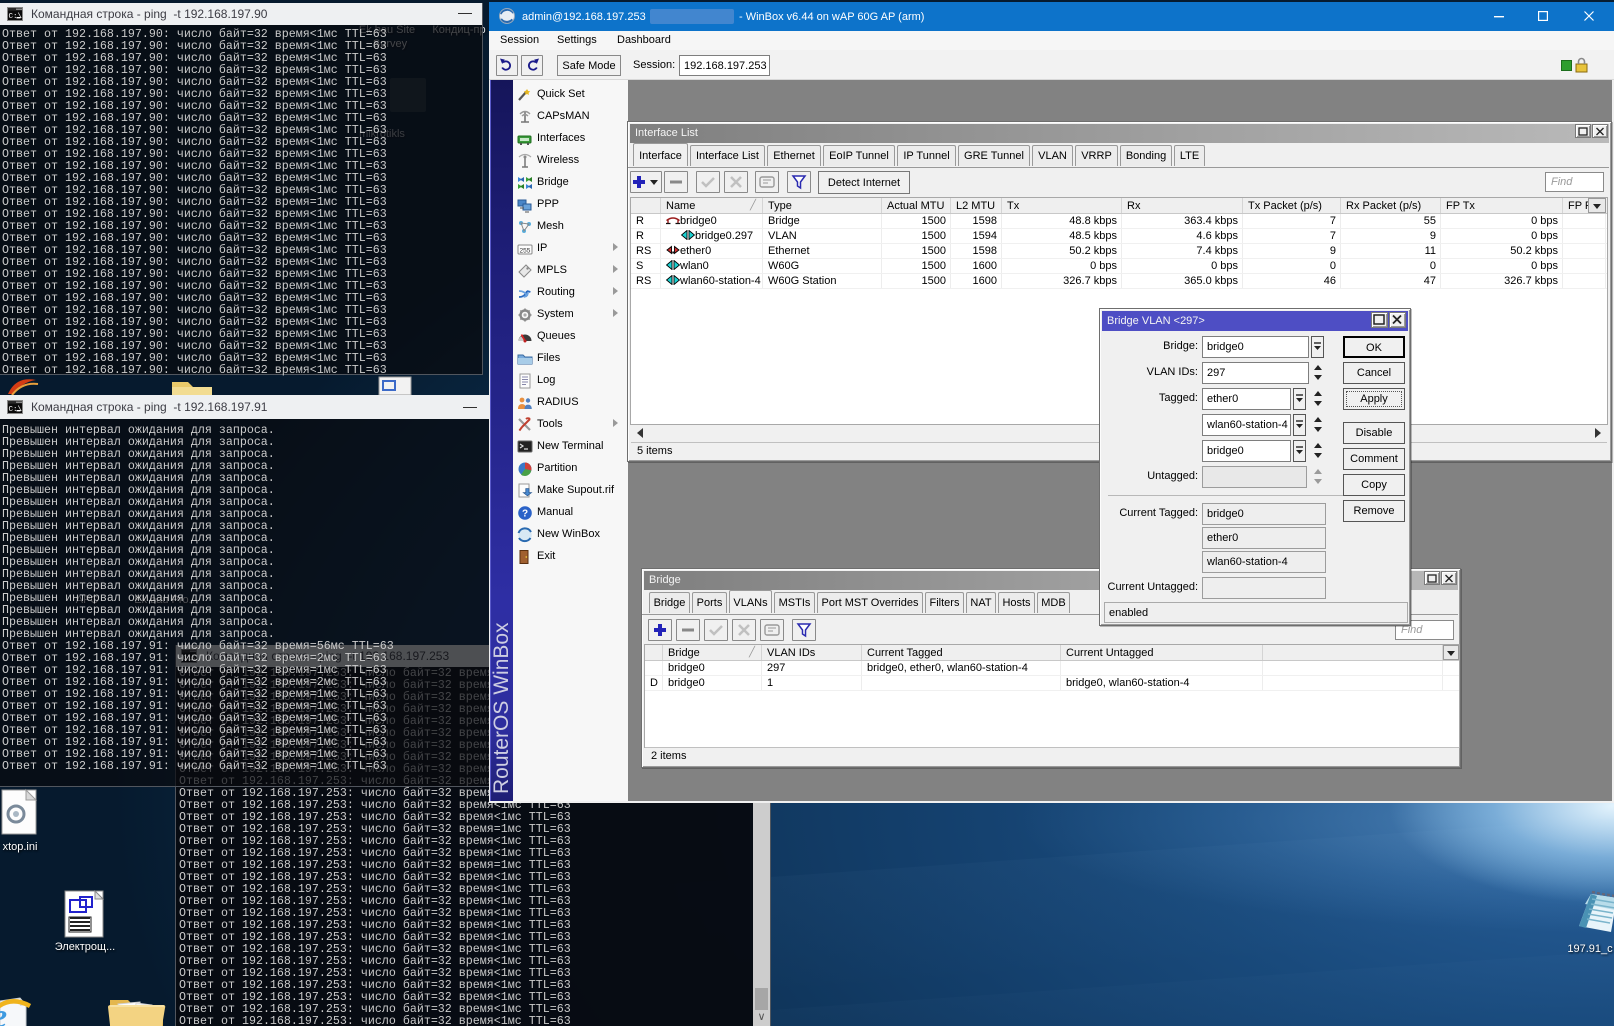  What do you see at coordinates (502, 708) in the screenshot?
I see `svg-text: RouterOS WinBox` at bounding box center [502, 708].